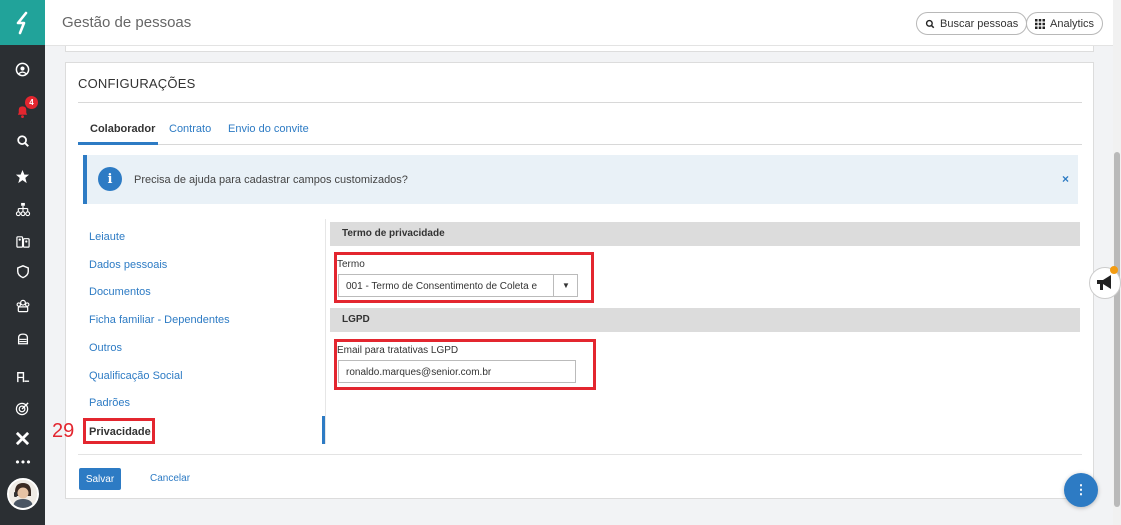 This screenshot has height=525, width=1121. Describe the element at coordinates (23, 494) in the screenshot. I see `avatar` at that location.